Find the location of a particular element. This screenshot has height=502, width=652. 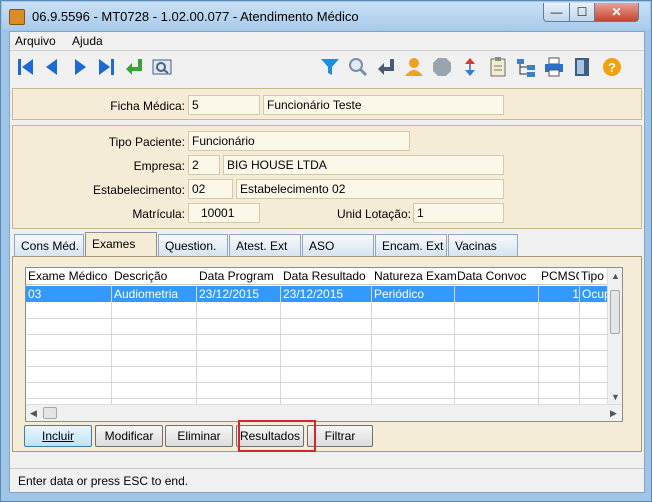

cell-descricao: Audiometria is located at coordinates (146, 294).